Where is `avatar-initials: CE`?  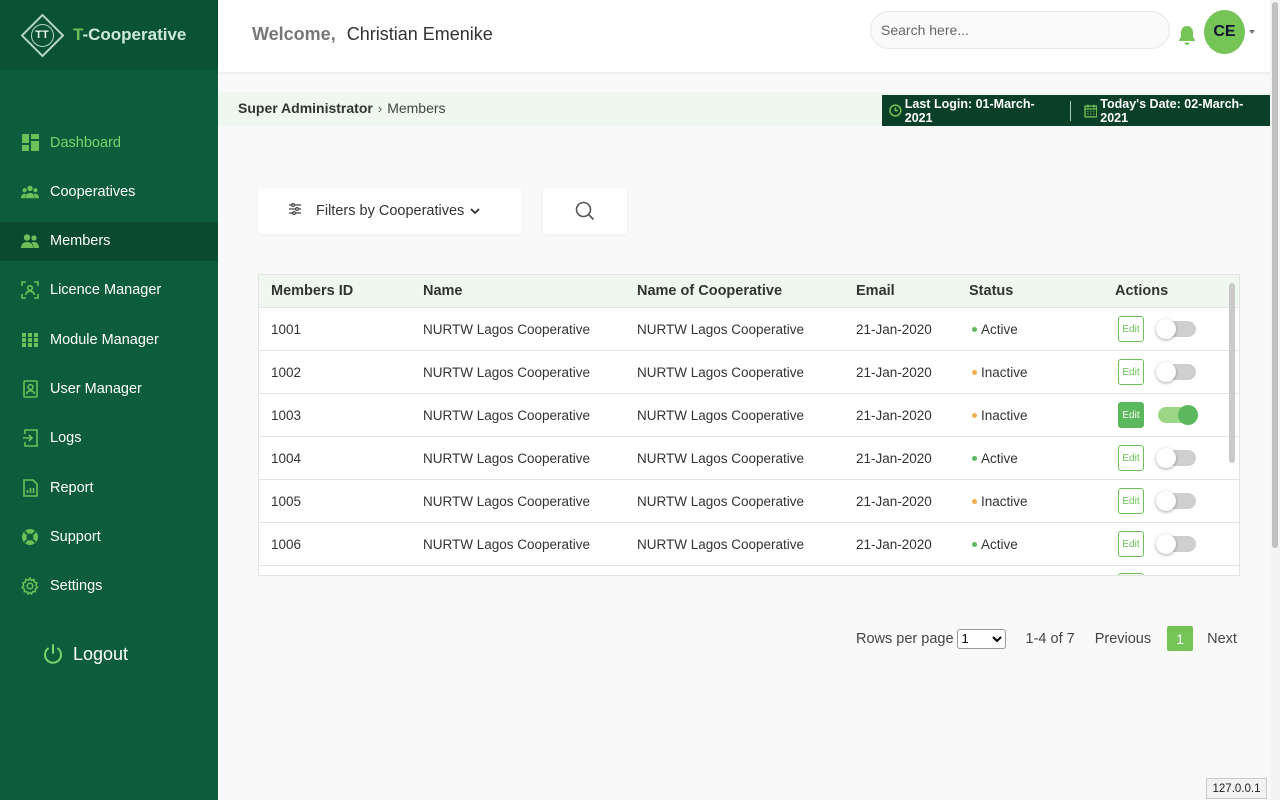
avatar-initials: CE is located at coordinates (1224, 31).